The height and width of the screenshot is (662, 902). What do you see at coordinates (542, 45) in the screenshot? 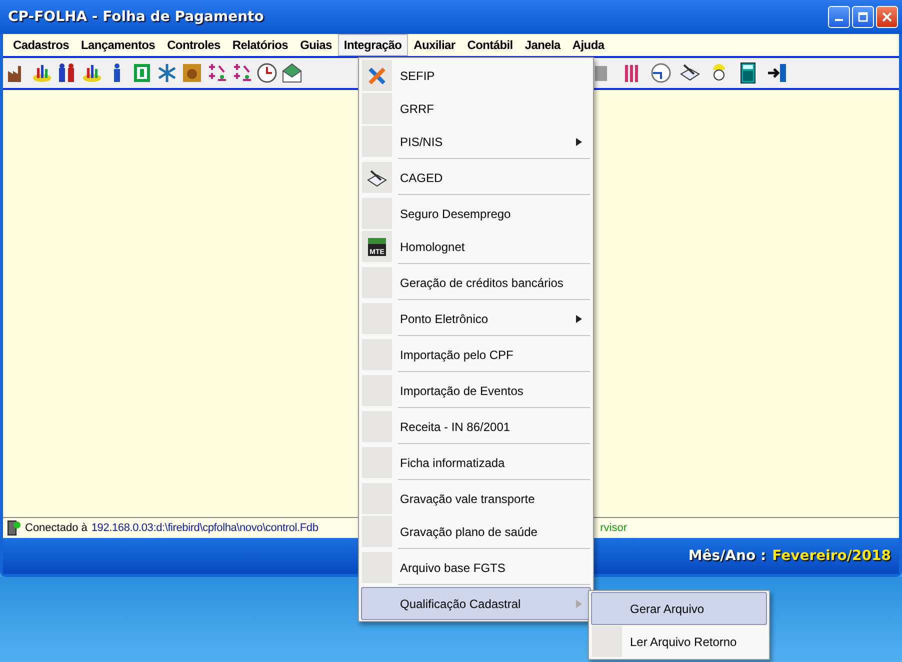
I see `menu-item: Janela` at bounding box center [542, 45].